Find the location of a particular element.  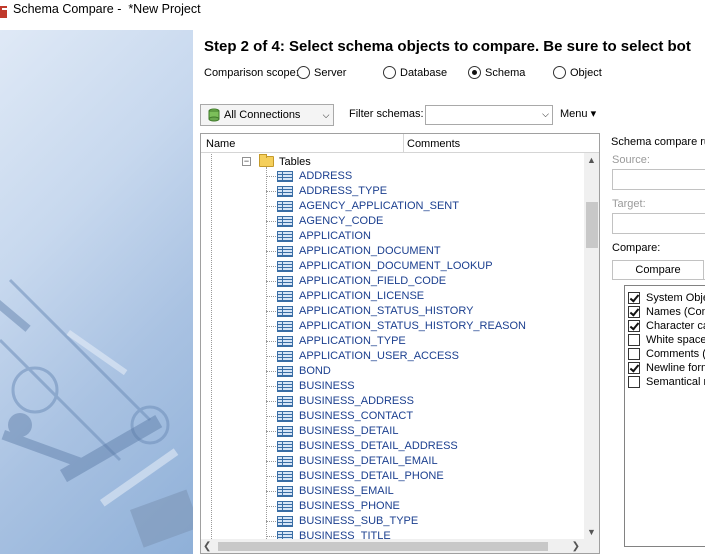

scroll-down-arrow-icon: ▼ is located at coordinates (591, 532).